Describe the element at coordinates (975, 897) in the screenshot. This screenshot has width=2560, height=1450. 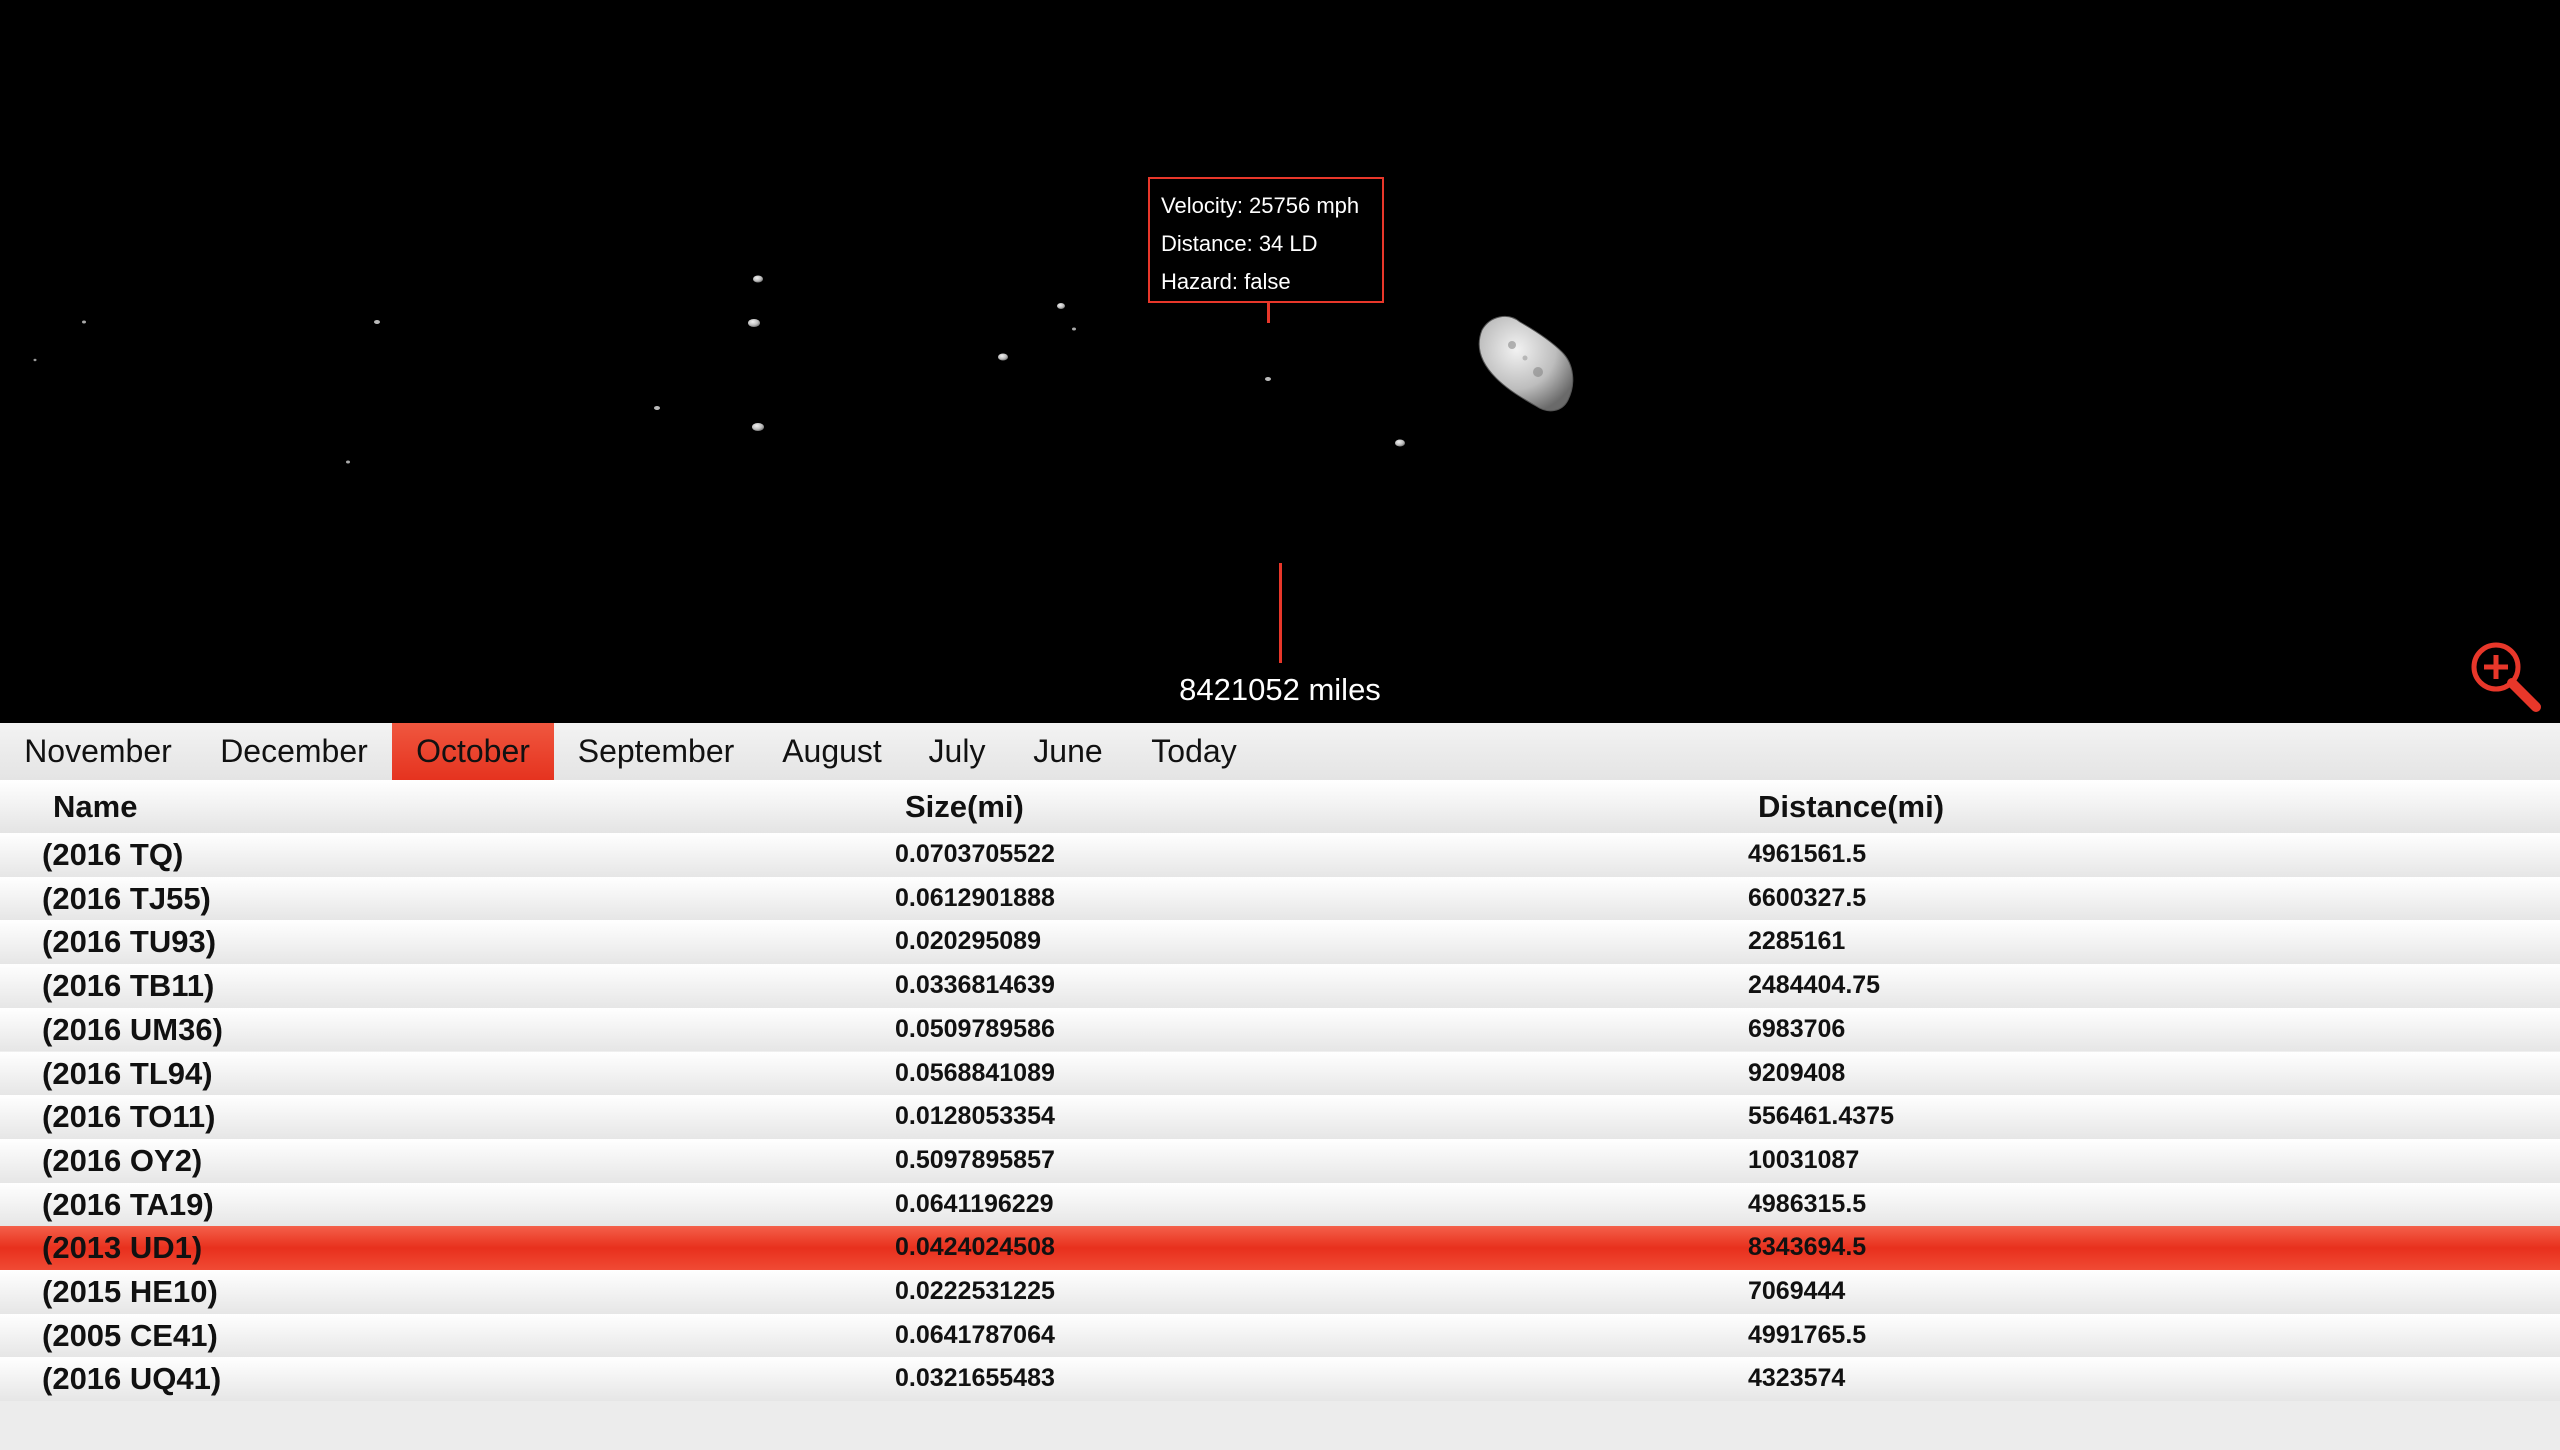
I see `cell-size: 0.0612901888` at that location.